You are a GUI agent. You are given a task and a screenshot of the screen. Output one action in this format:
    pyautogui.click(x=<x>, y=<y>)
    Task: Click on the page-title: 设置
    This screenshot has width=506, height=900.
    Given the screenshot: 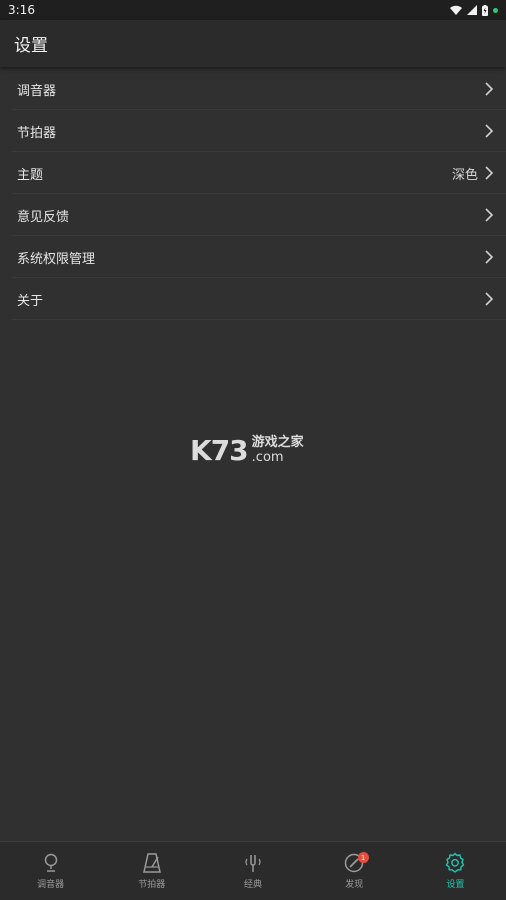 What is the action you would take?
    pyautogui.click(x=31, y=46)
    